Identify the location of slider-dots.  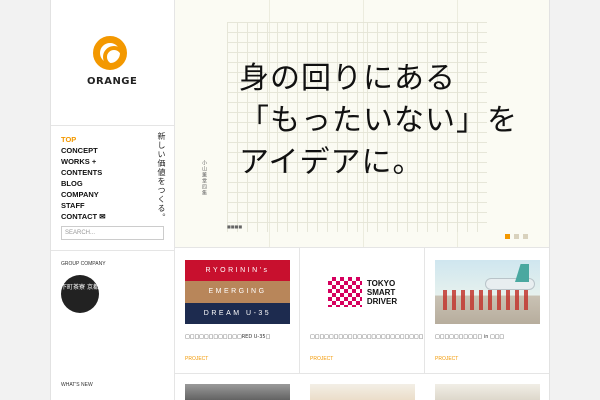
(516, 236).